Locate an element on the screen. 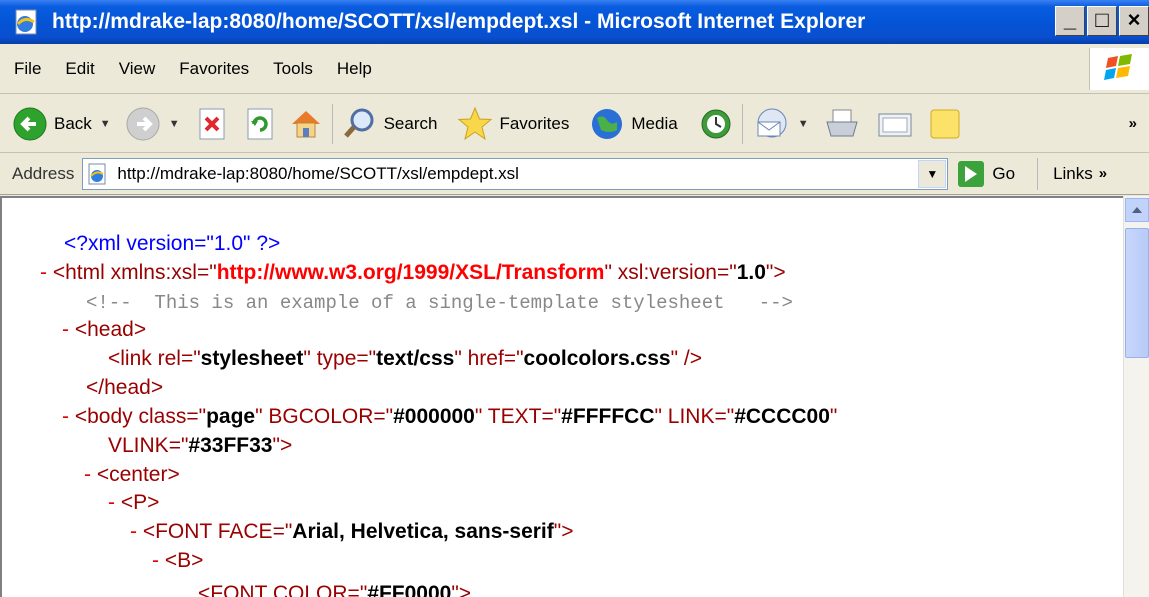 This screenshot has height=597, width=1149. links-overflow-chevron: » is located at coordinates (1103, 173).